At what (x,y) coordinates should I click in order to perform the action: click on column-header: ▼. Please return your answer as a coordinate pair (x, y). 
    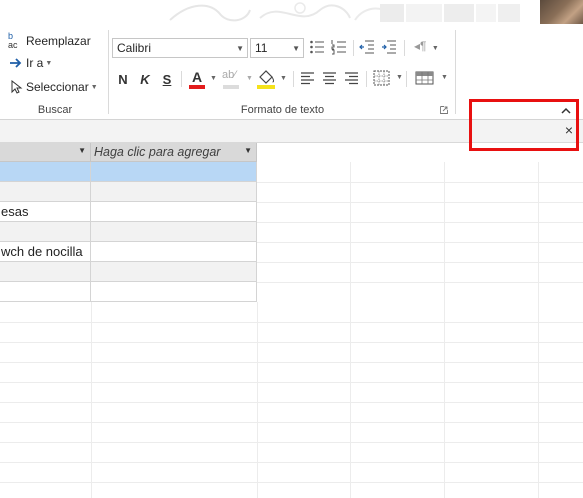
    Looking at the image, I should click on (45, 152).